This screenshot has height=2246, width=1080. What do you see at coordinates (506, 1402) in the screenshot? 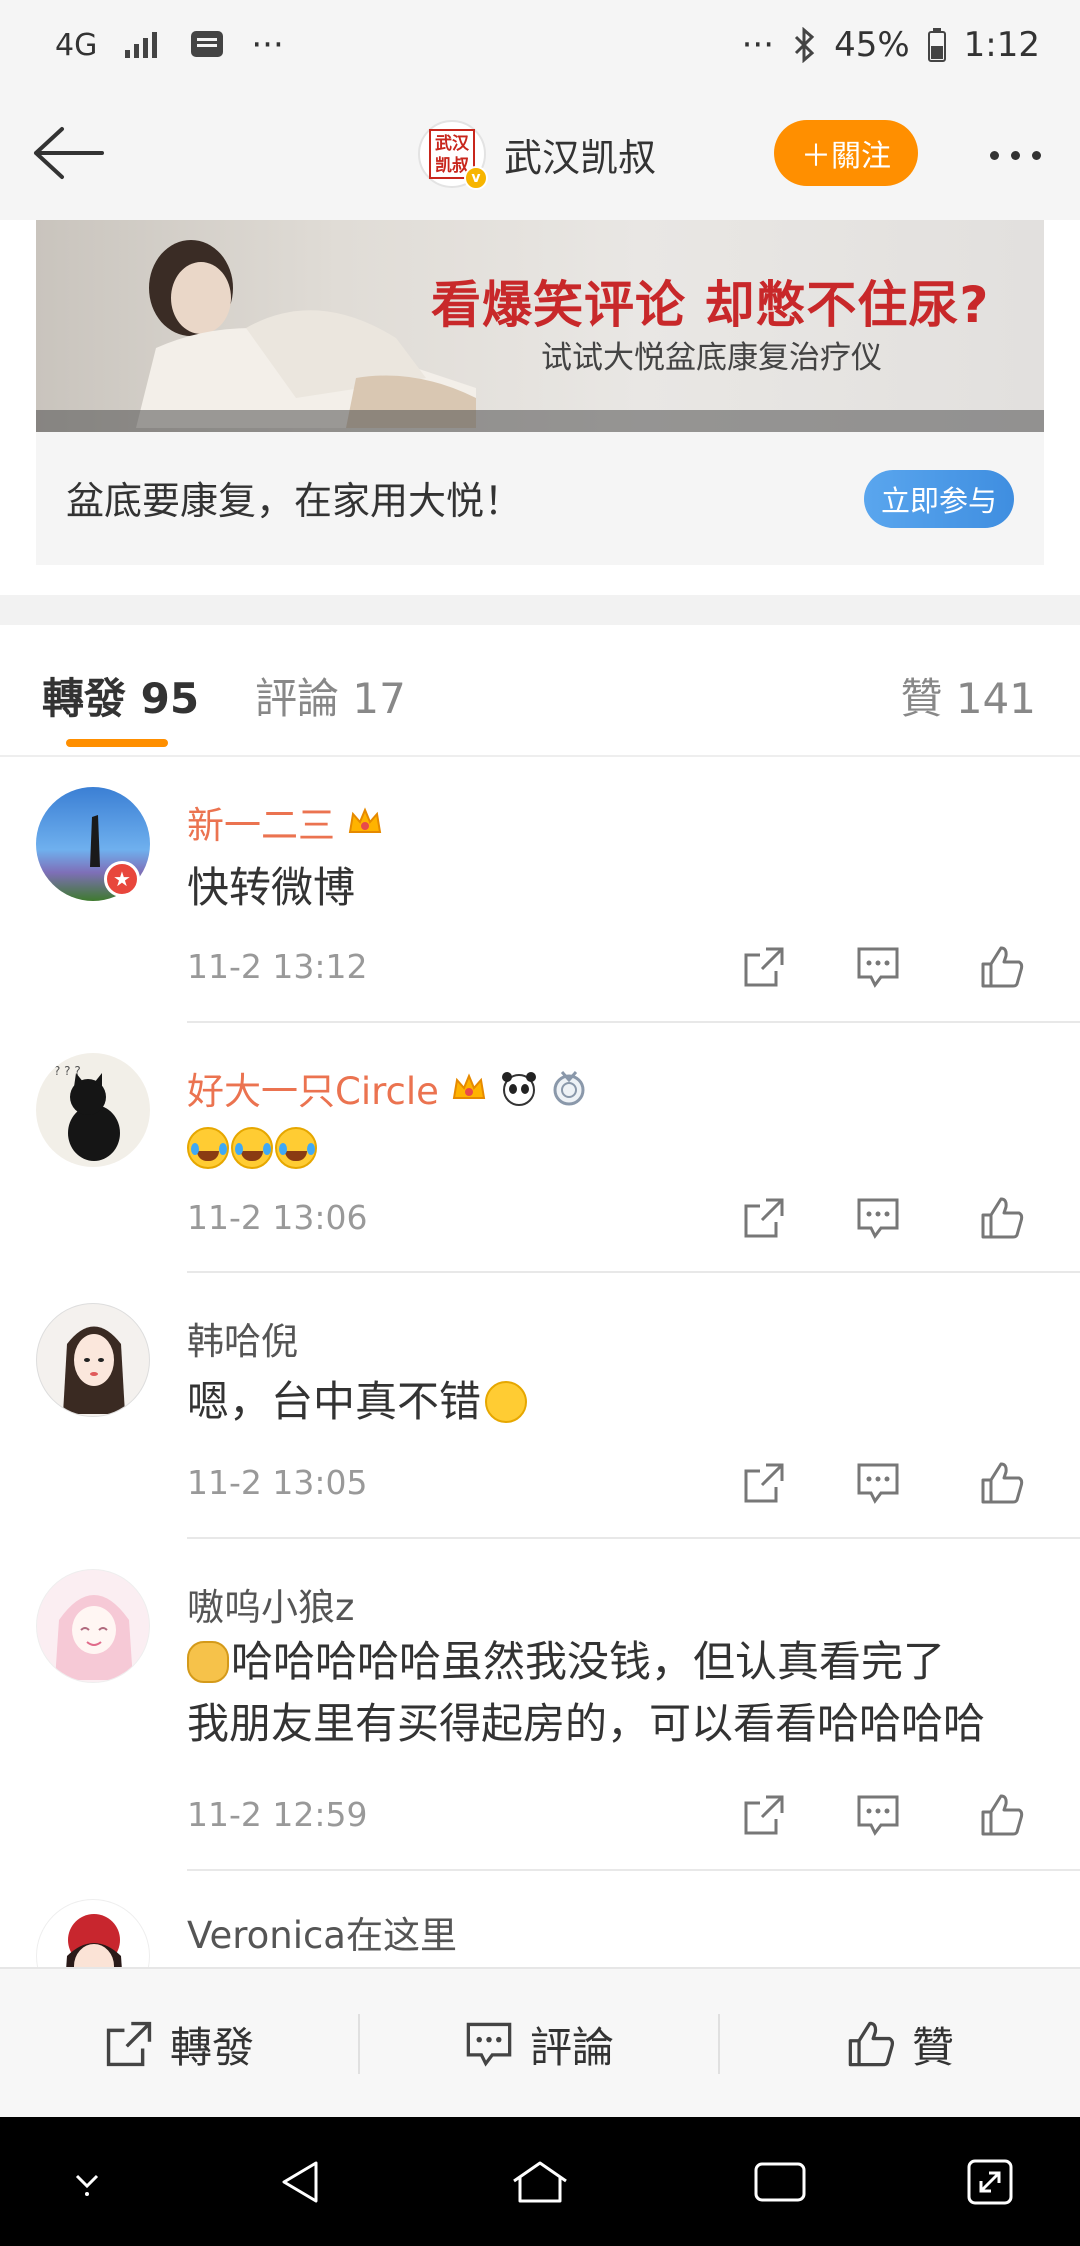
I see `thinking-emoji-icon` at bounding box center [506, 1402].